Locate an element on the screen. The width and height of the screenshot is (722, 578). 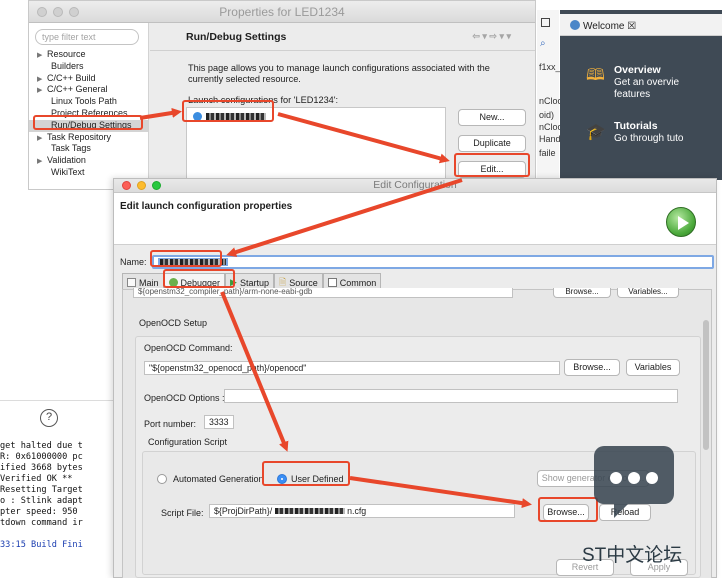
play-icon: ▶ is located at coordinates (233, 282).